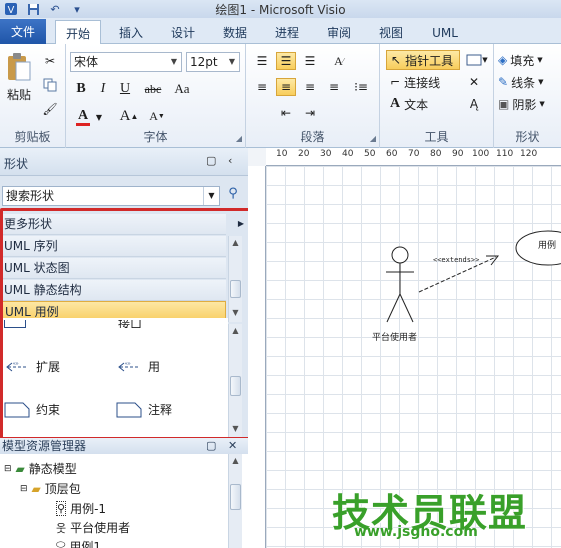 Image resolution: width=561 pixels, height=548 pixels. Describe the element at coordinates (423, 82) in the screenshot. I see `connector-tool-button: ⌐ 连接线` at that location.